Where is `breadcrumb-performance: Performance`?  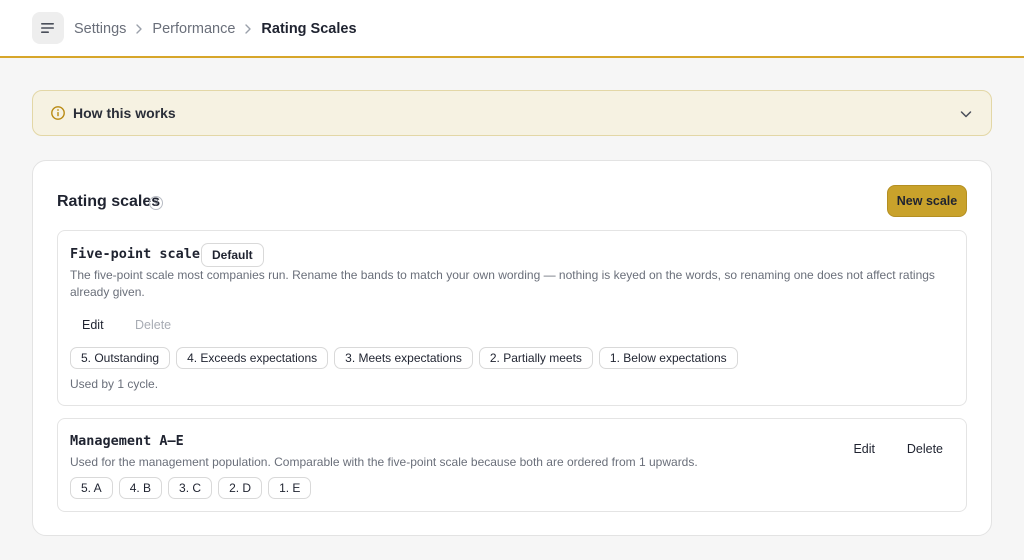
breadcrumb-performance: Performance is located at coordinates (193, 29).